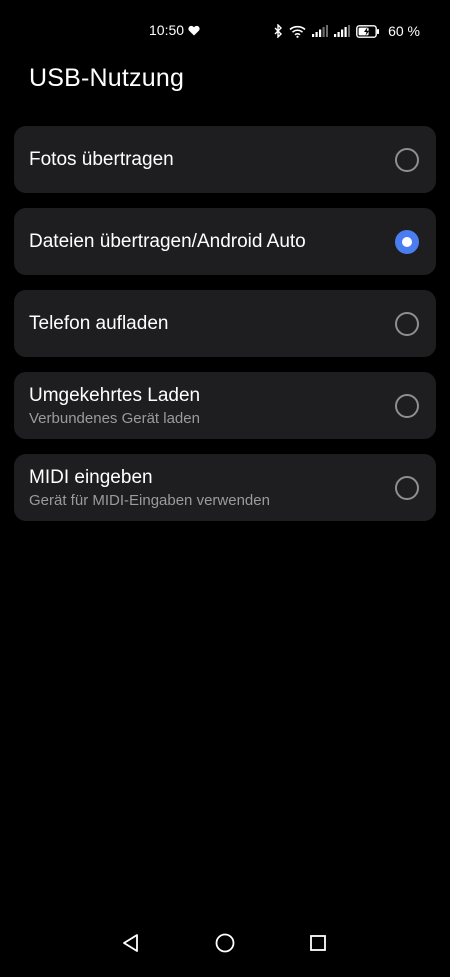 The width and height of the screenshot is (450, 977). I want to click on status-time: 10:50, so click(167, 30).